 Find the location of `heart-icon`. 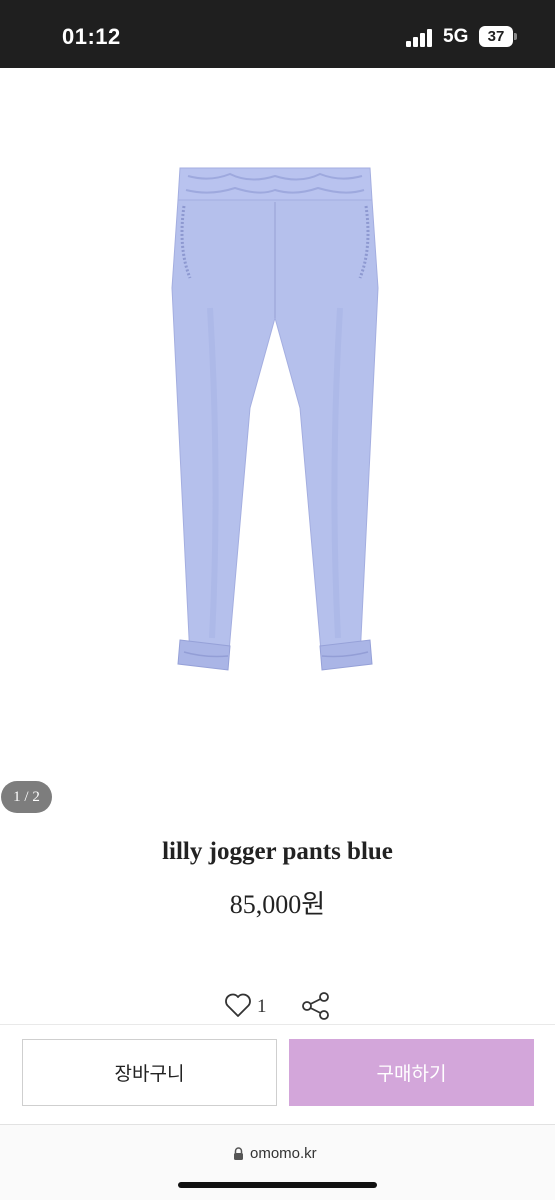

heart-icon is located at coordinates (238, 1005).